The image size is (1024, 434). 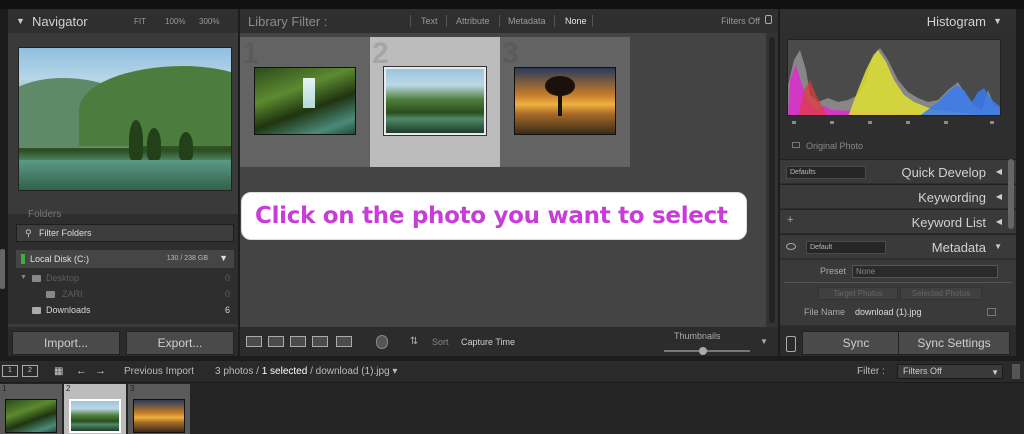 I want to click on zoom-100: 100%, so click(x=175, y=21).